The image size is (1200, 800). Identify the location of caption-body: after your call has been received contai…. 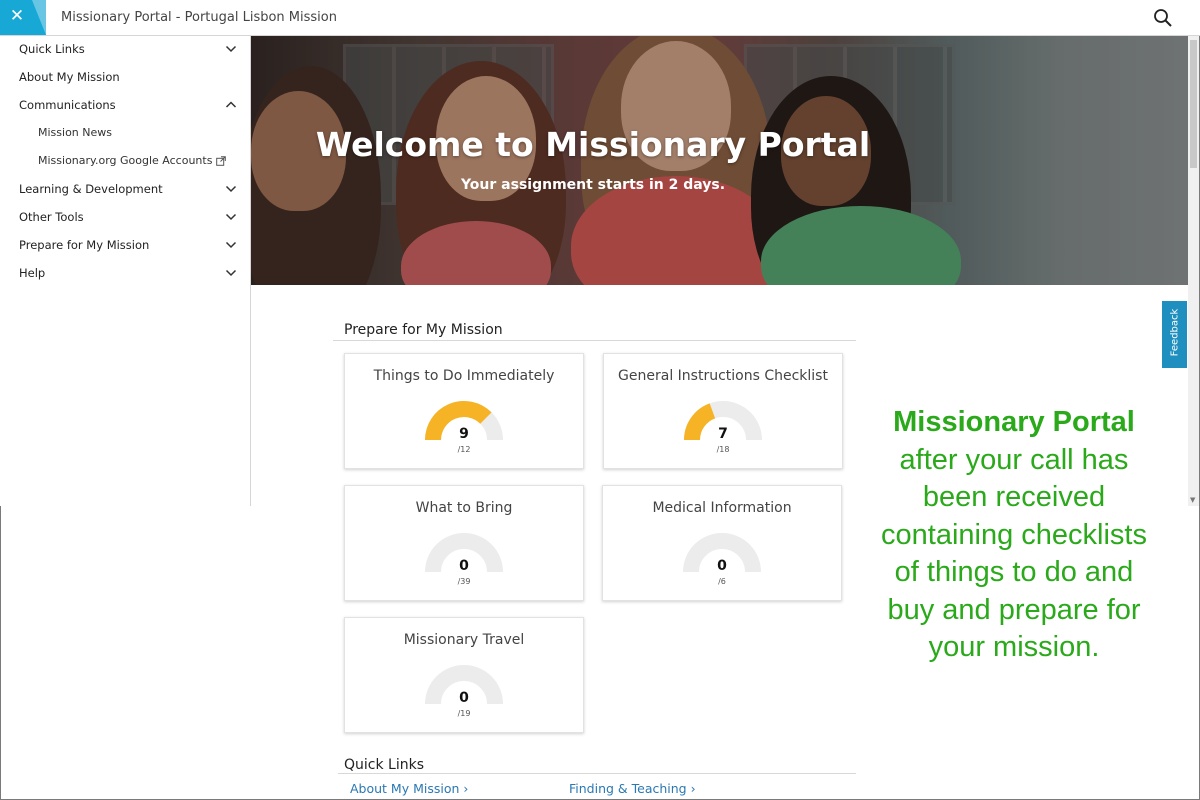
(1014, 553).